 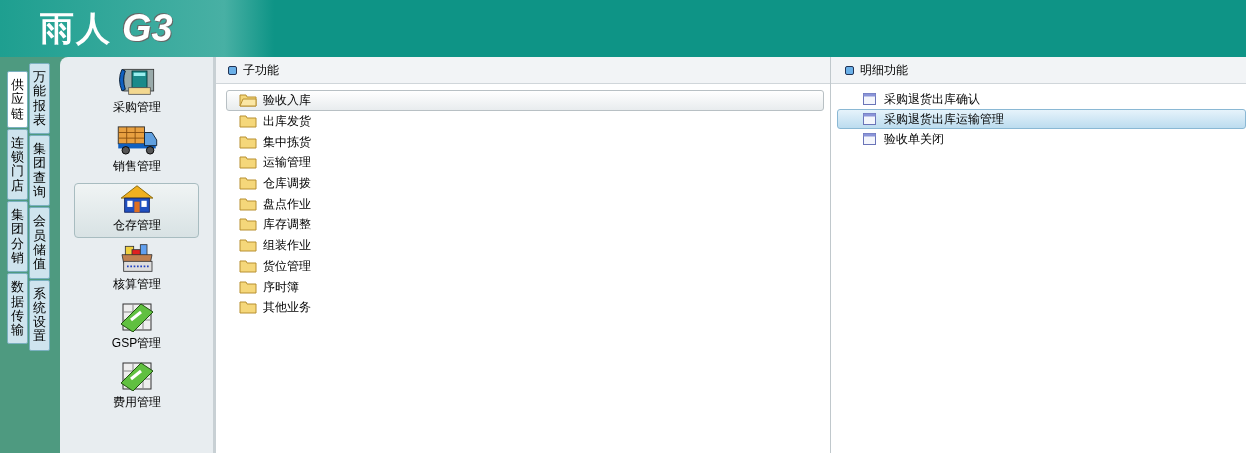 What do you see at coordinates (39, 243) in the screenshot?
I see `side-tab: 会员储值` at bounding box center [39, 243].